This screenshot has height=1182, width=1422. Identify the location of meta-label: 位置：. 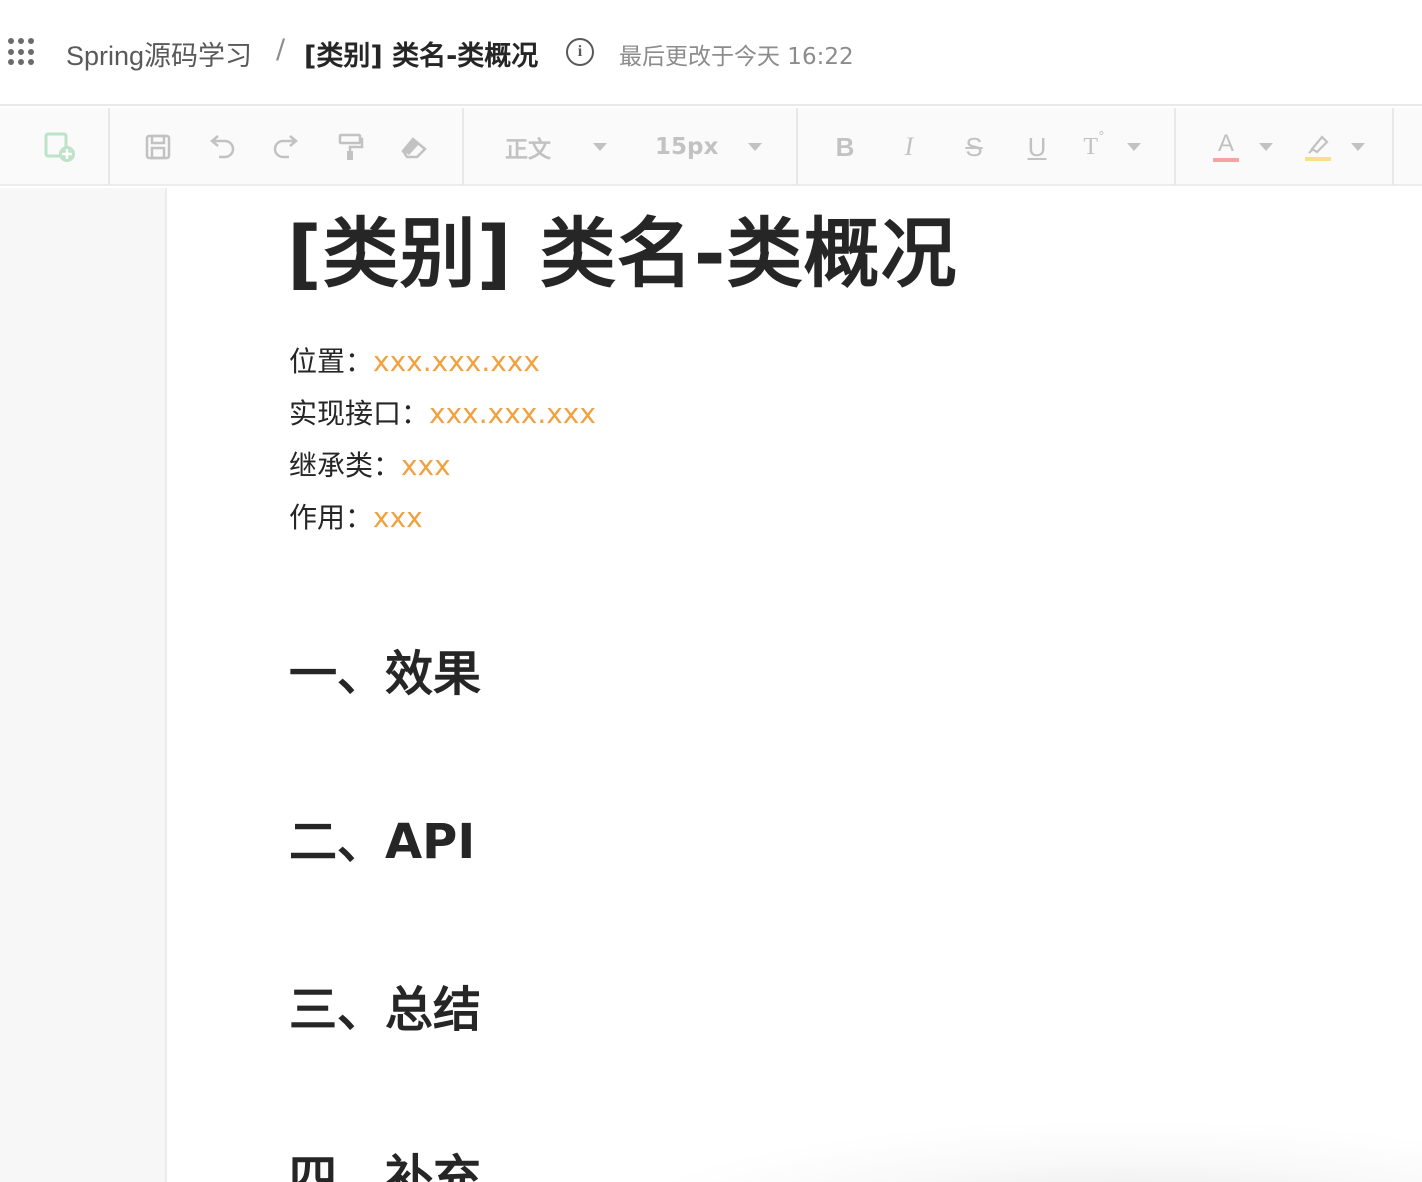
(331, 361).